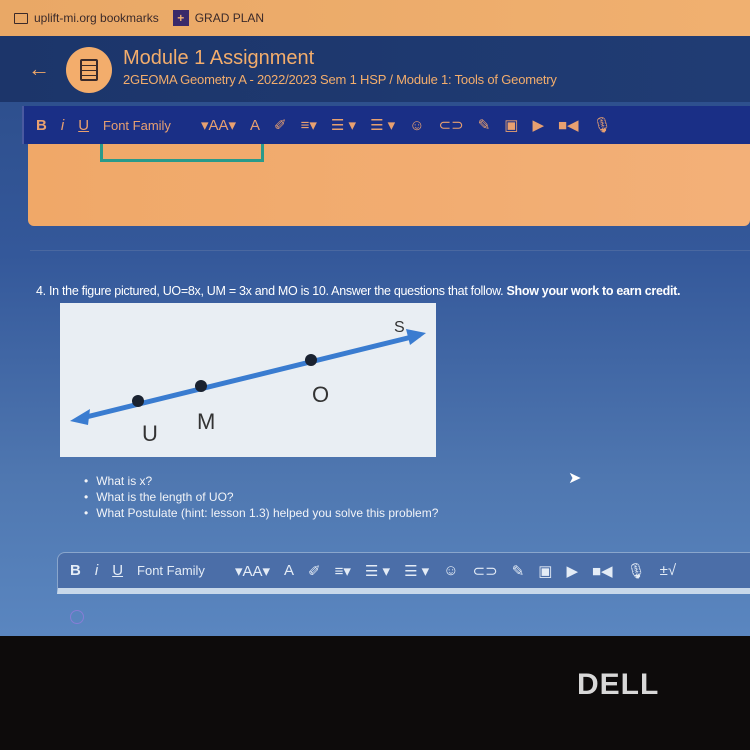  What do you see at coordinates (668, 570) in the screenshot?
I see `math-icon: ±√` at bounding box center [668, 570].